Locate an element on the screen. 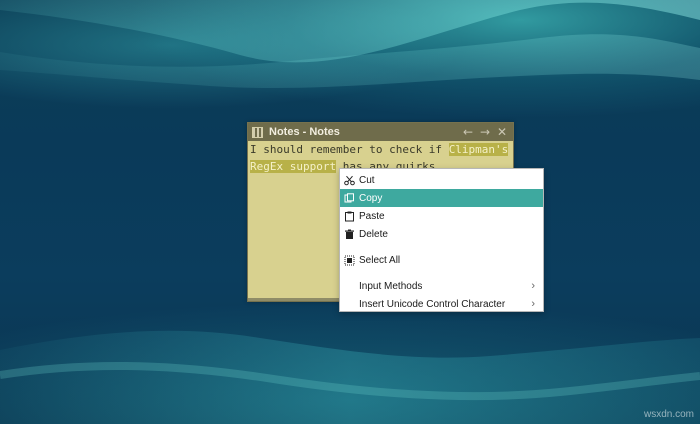 Image resolution: width=700 pixels, height=424 pixels. menu-item-cut: Cut is located at coordinates (441, 180).